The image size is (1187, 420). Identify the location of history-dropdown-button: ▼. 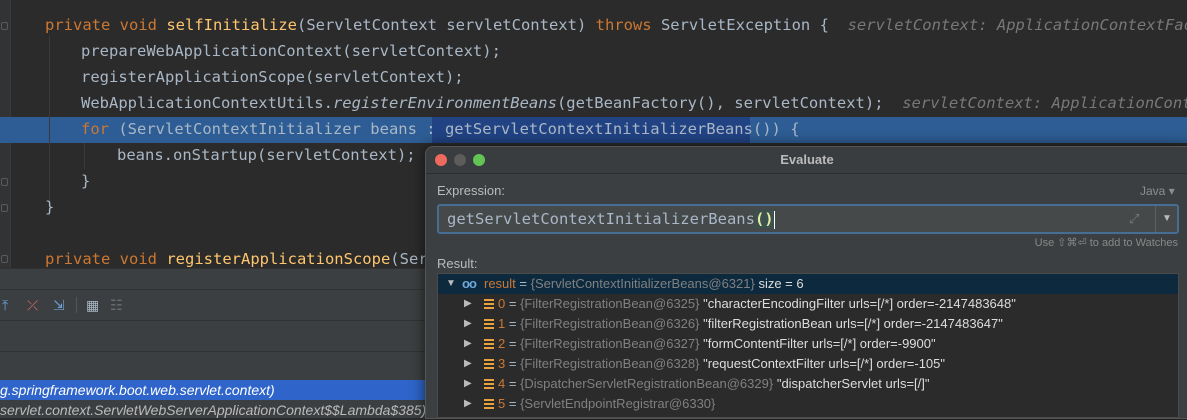
(1166, 219).